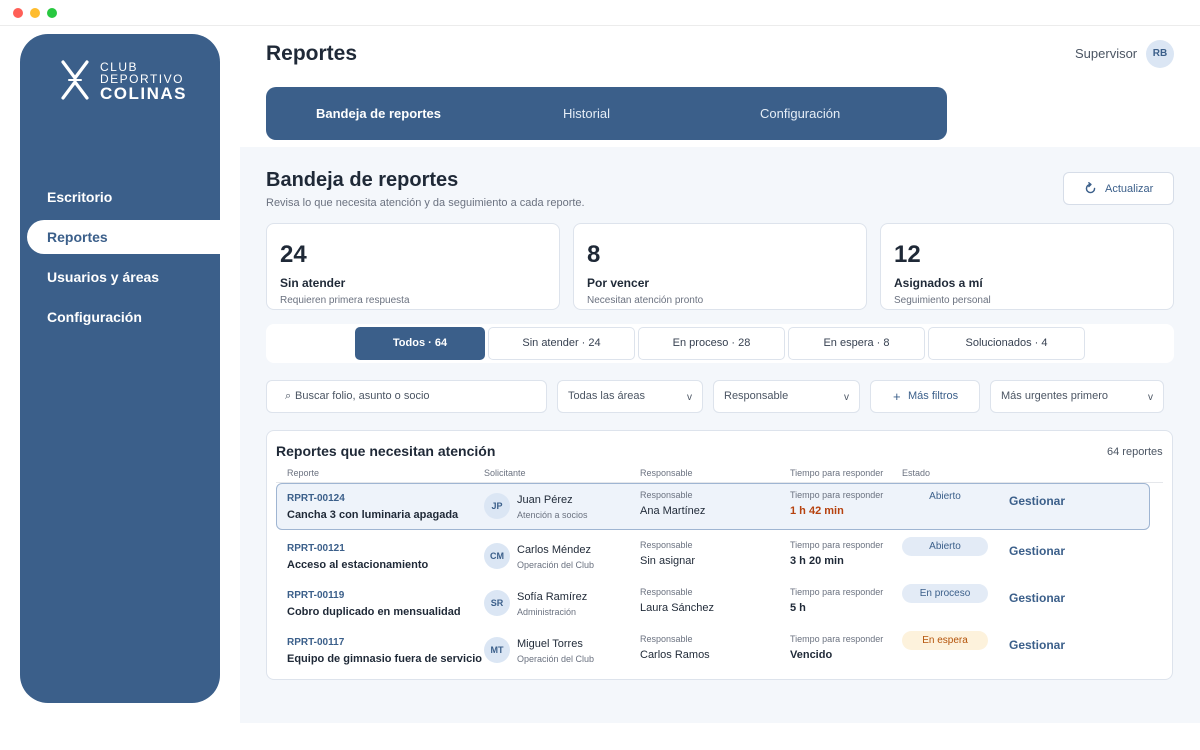 Image resolution: width=1200 pixels, height=750 pixels. I want to click on requester-avatar: JP, so click(497, 506).